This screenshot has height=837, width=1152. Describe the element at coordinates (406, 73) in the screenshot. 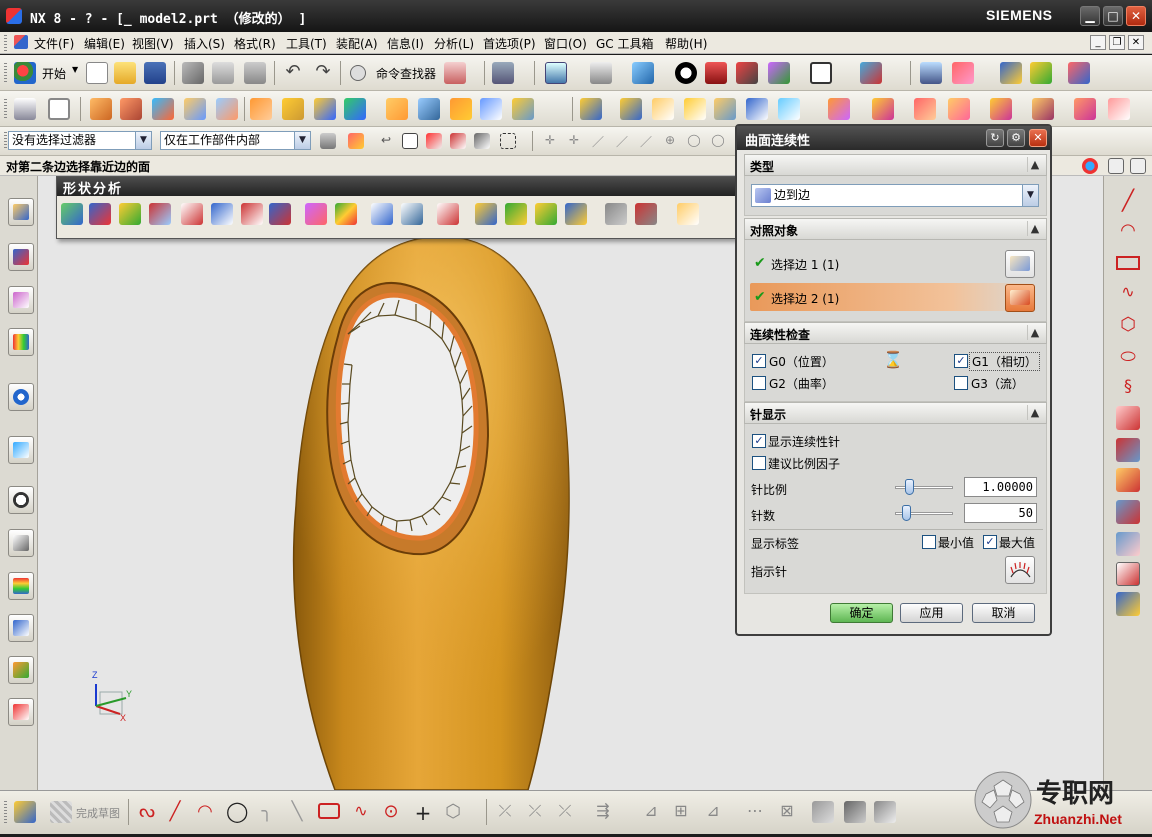

I see `command-finder-button: 命令查找器` at that location.